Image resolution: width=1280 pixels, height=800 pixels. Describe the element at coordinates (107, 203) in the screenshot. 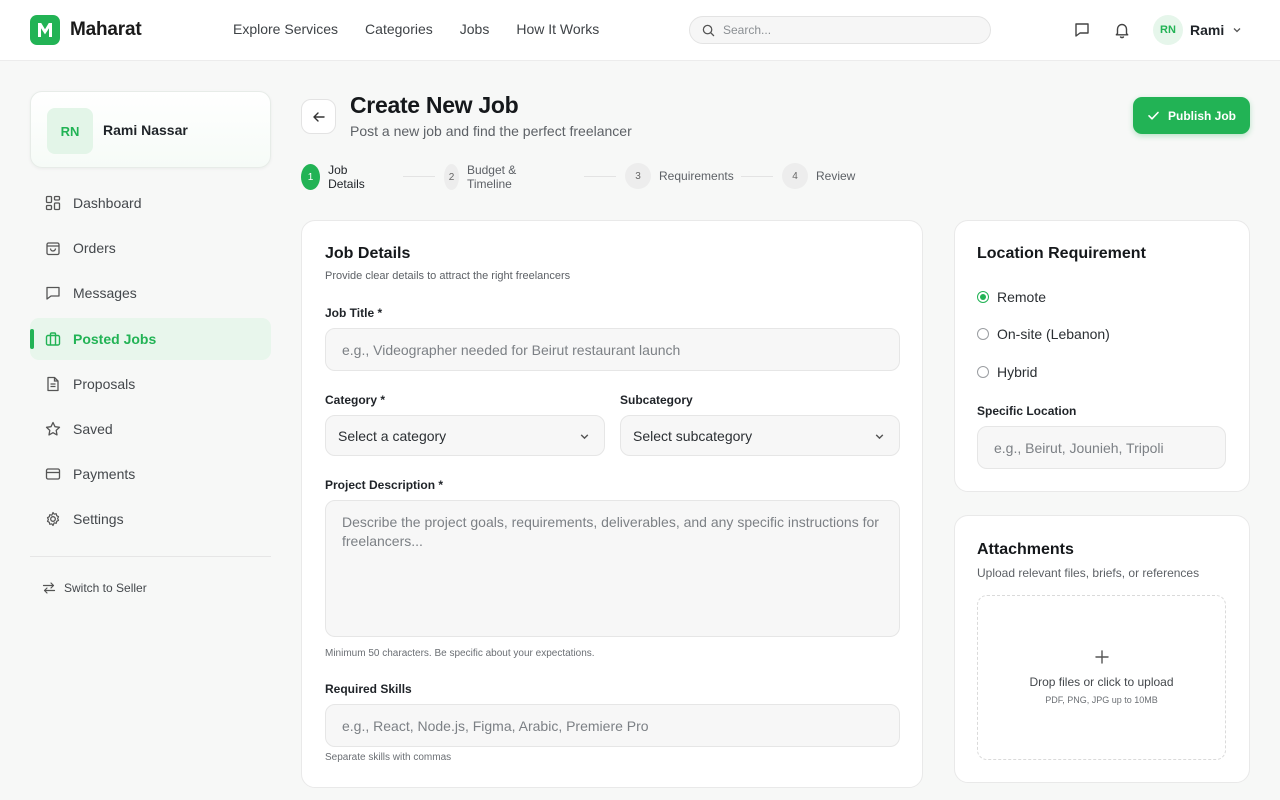

I see `sidebar-item-label: Dashboard` at that location.